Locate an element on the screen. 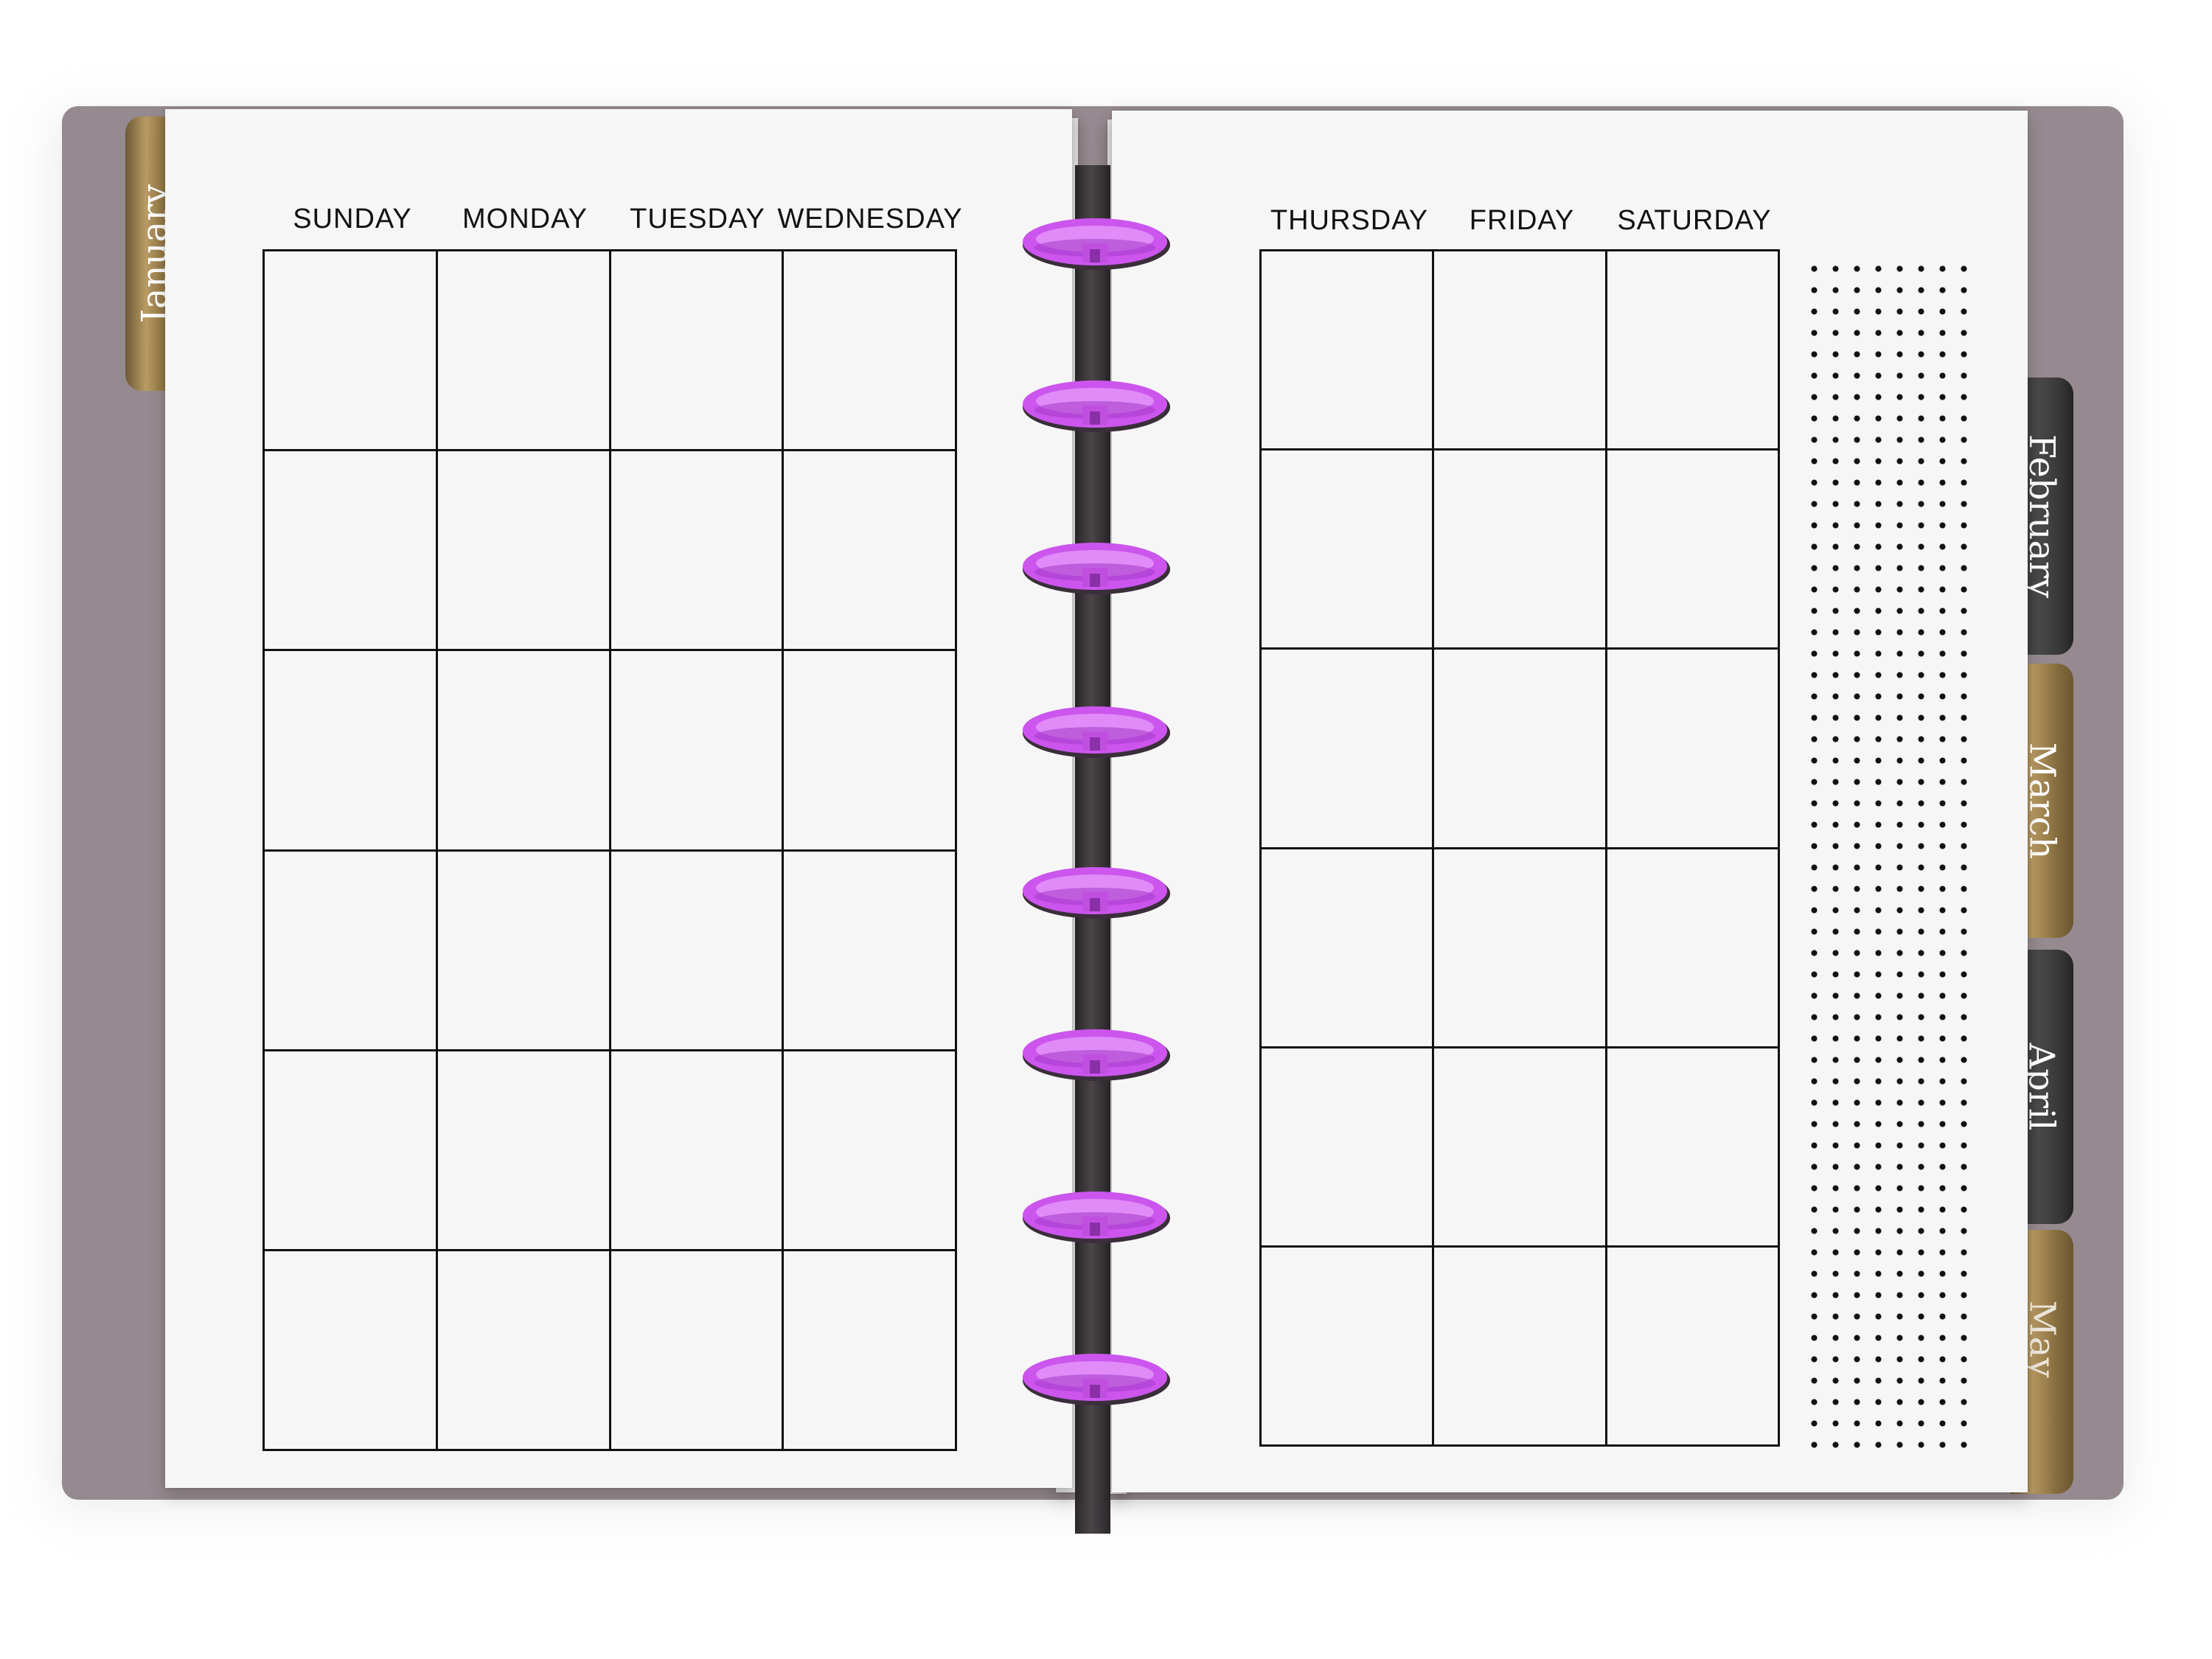  day-label-saturday: SATURDAY is located at coordinates (1694, 220).